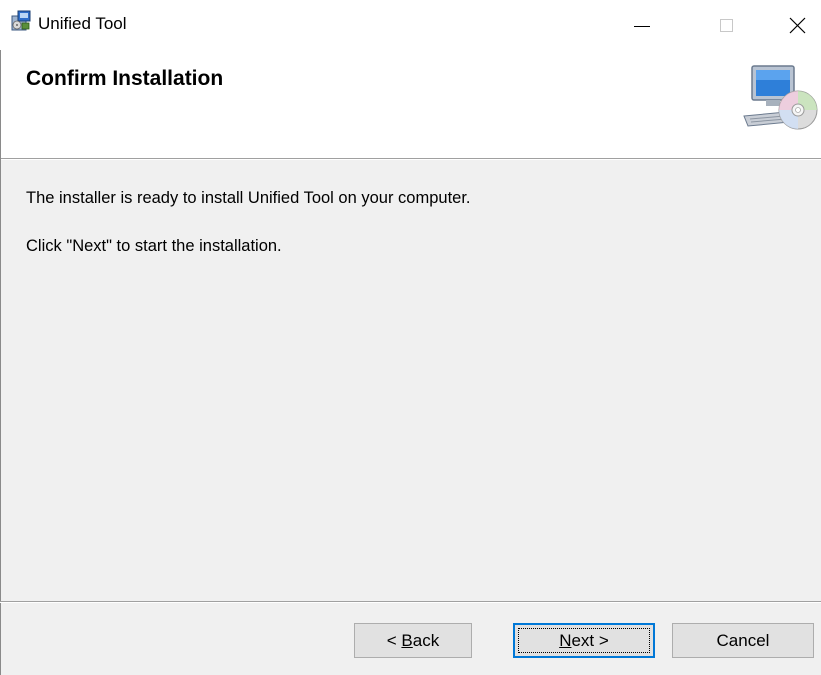 Image resolution: width=821 pixels, height=675 pixels. Describe the element at coordinates (407, 640) in the screenshot. I see `back-button-mnemonic: B` at that location.